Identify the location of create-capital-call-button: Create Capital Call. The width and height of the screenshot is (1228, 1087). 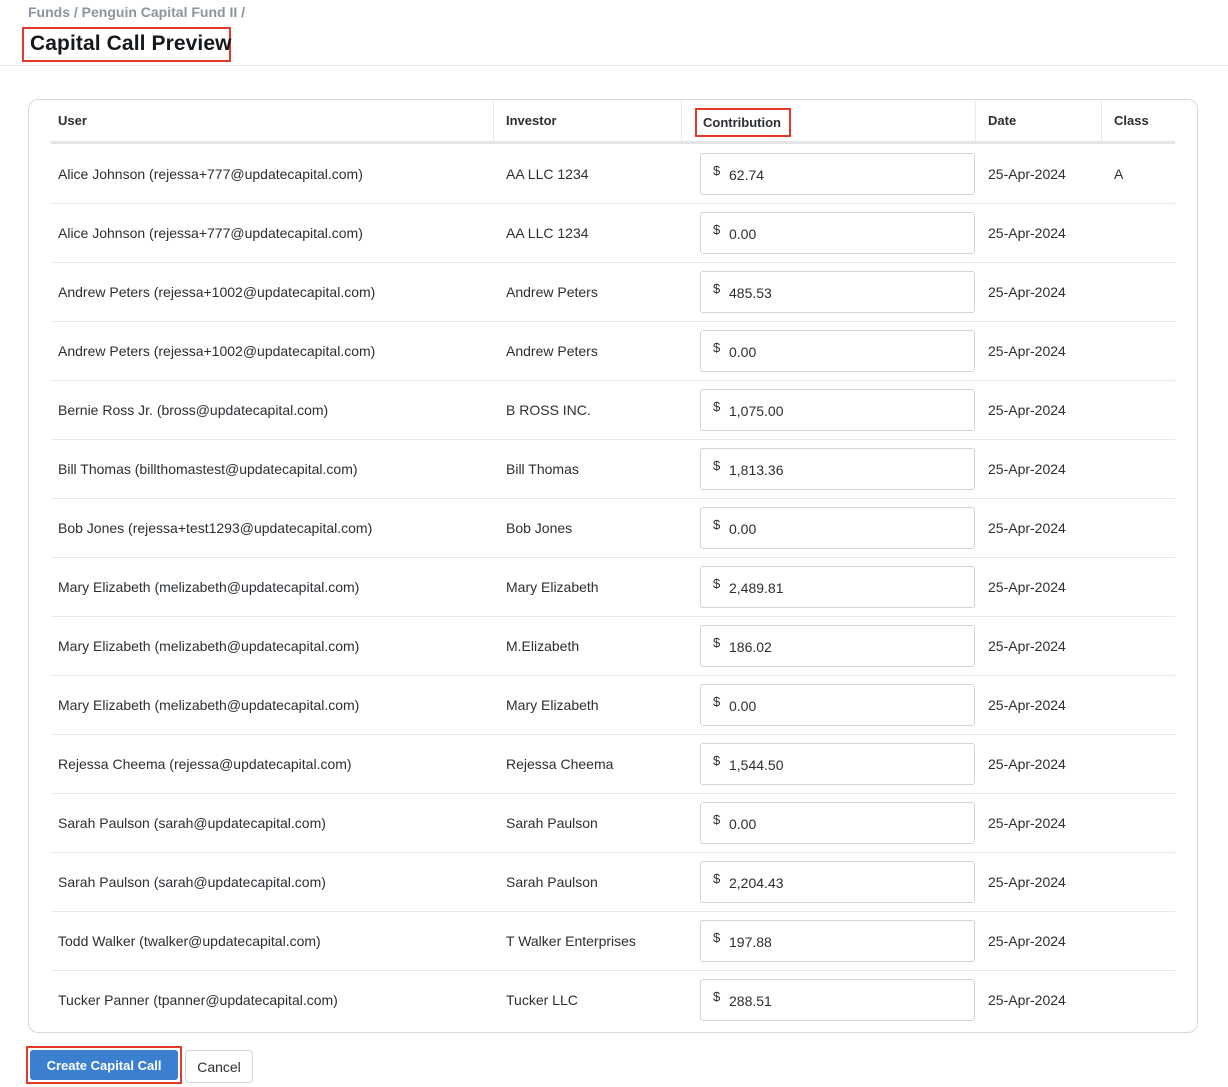
(104, 1065).